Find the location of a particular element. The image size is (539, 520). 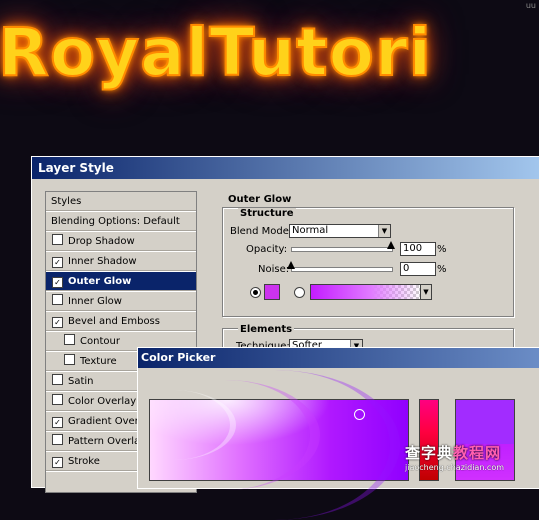

color-field is located at coordinates (279, 445).